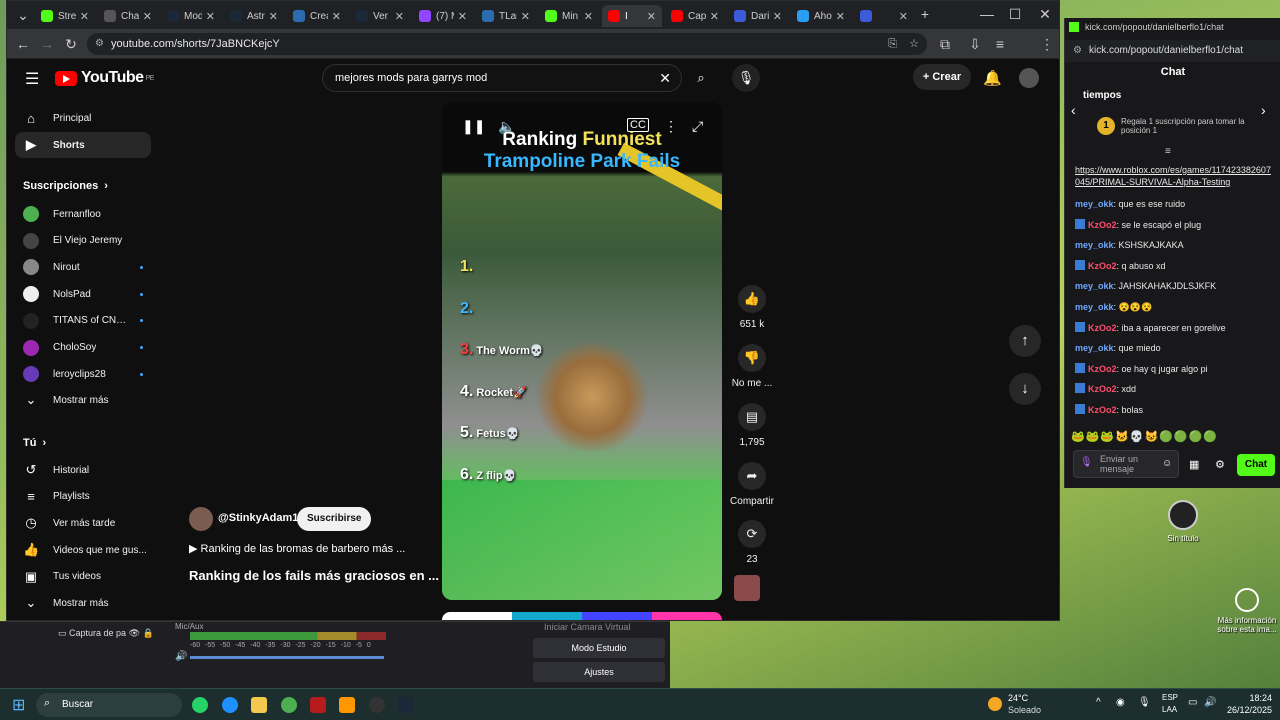 Image resolution: width=1280 pixels, height=720 pixels. I want to click on share-button: ➦ Compartir, so click(752, 484).